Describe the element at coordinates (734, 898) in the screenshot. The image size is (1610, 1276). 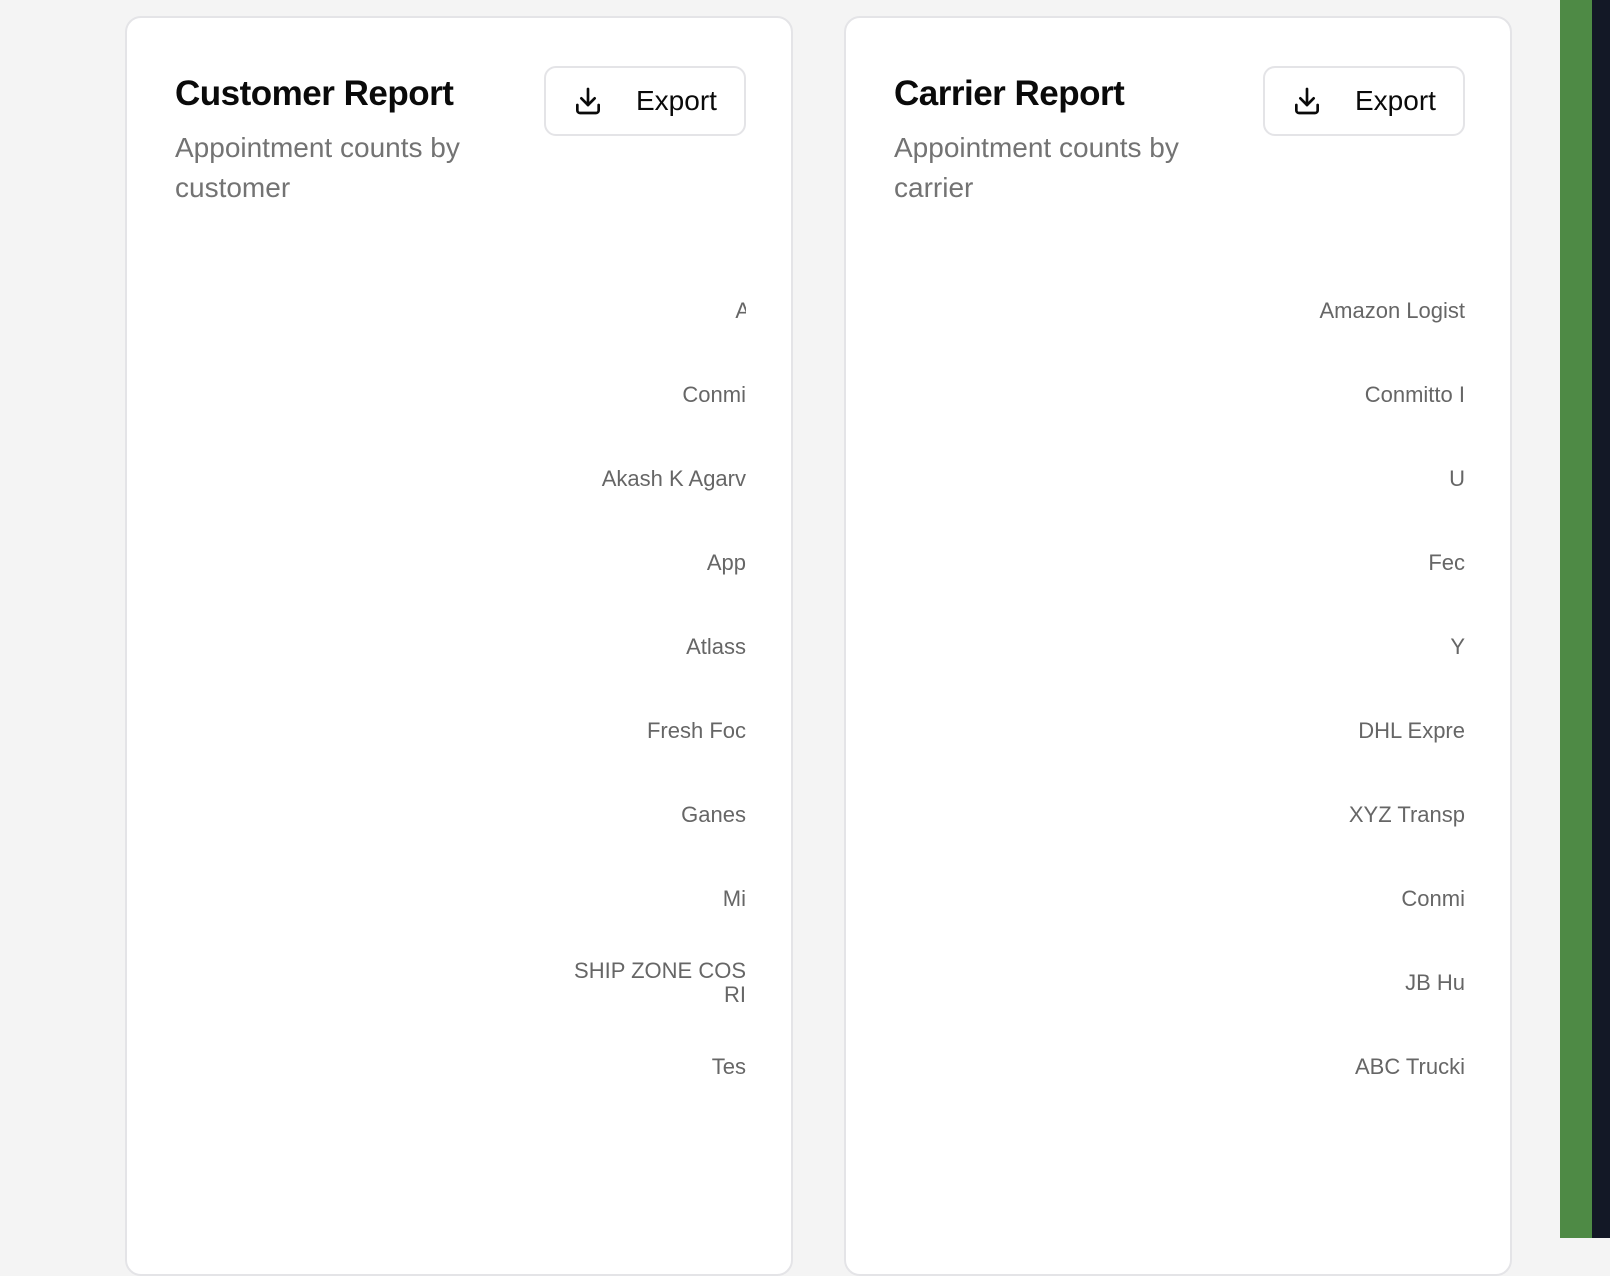
I see `axis-label: Mi` at that location.